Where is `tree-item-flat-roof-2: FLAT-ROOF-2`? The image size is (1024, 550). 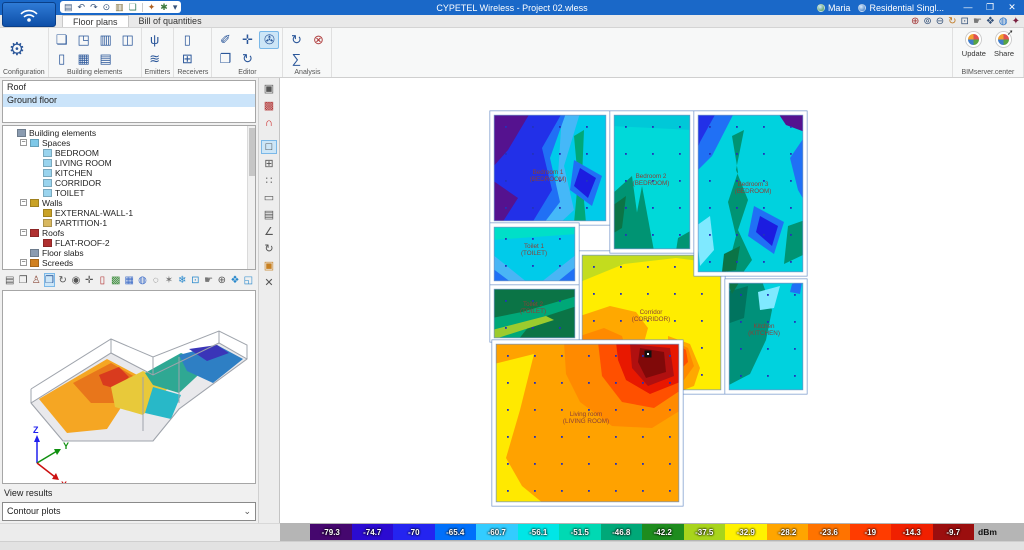
tree-item-flat-roof-2: FLAT-ROOF-2 is located at coordinates (130, 243).